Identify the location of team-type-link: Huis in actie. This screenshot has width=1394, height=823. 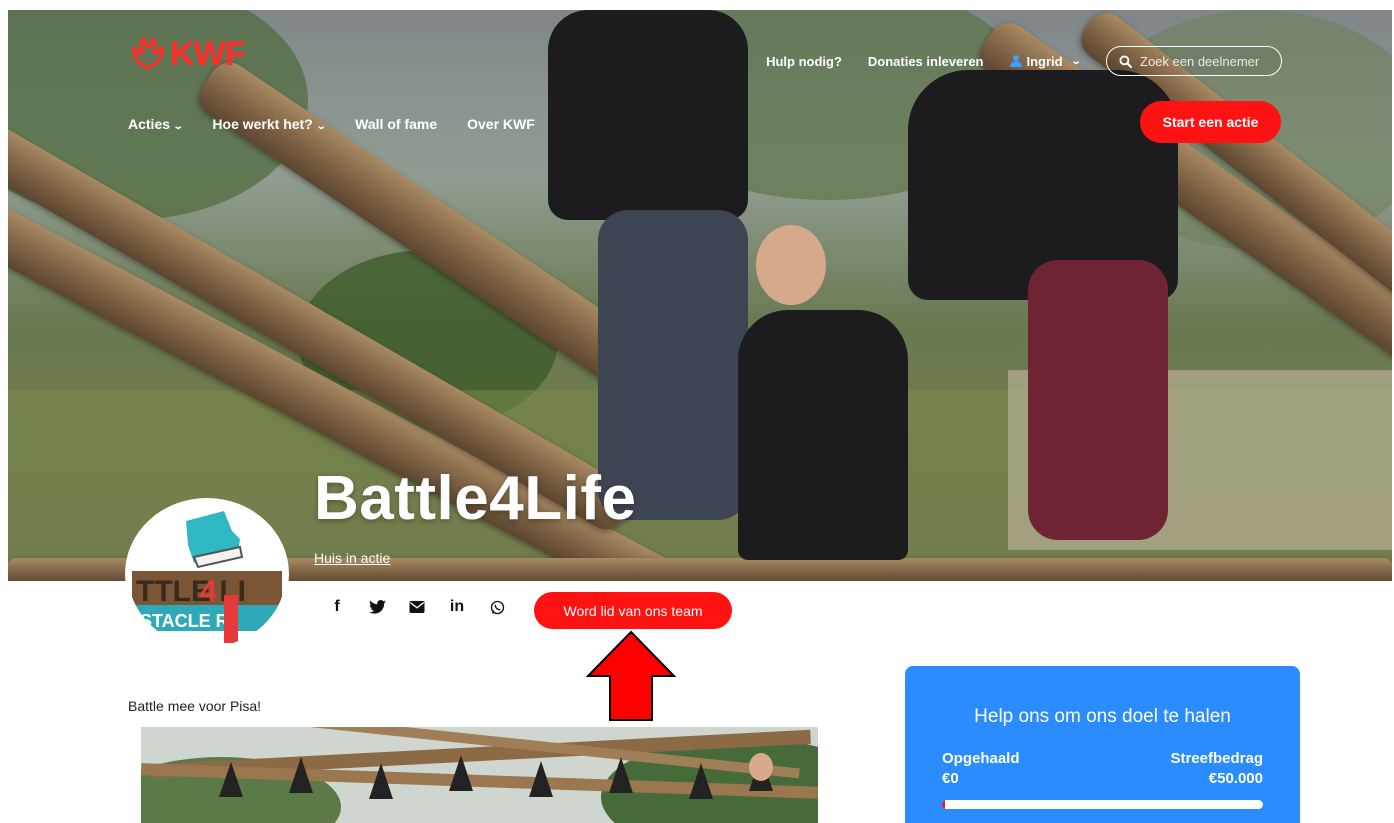
(352, 558).